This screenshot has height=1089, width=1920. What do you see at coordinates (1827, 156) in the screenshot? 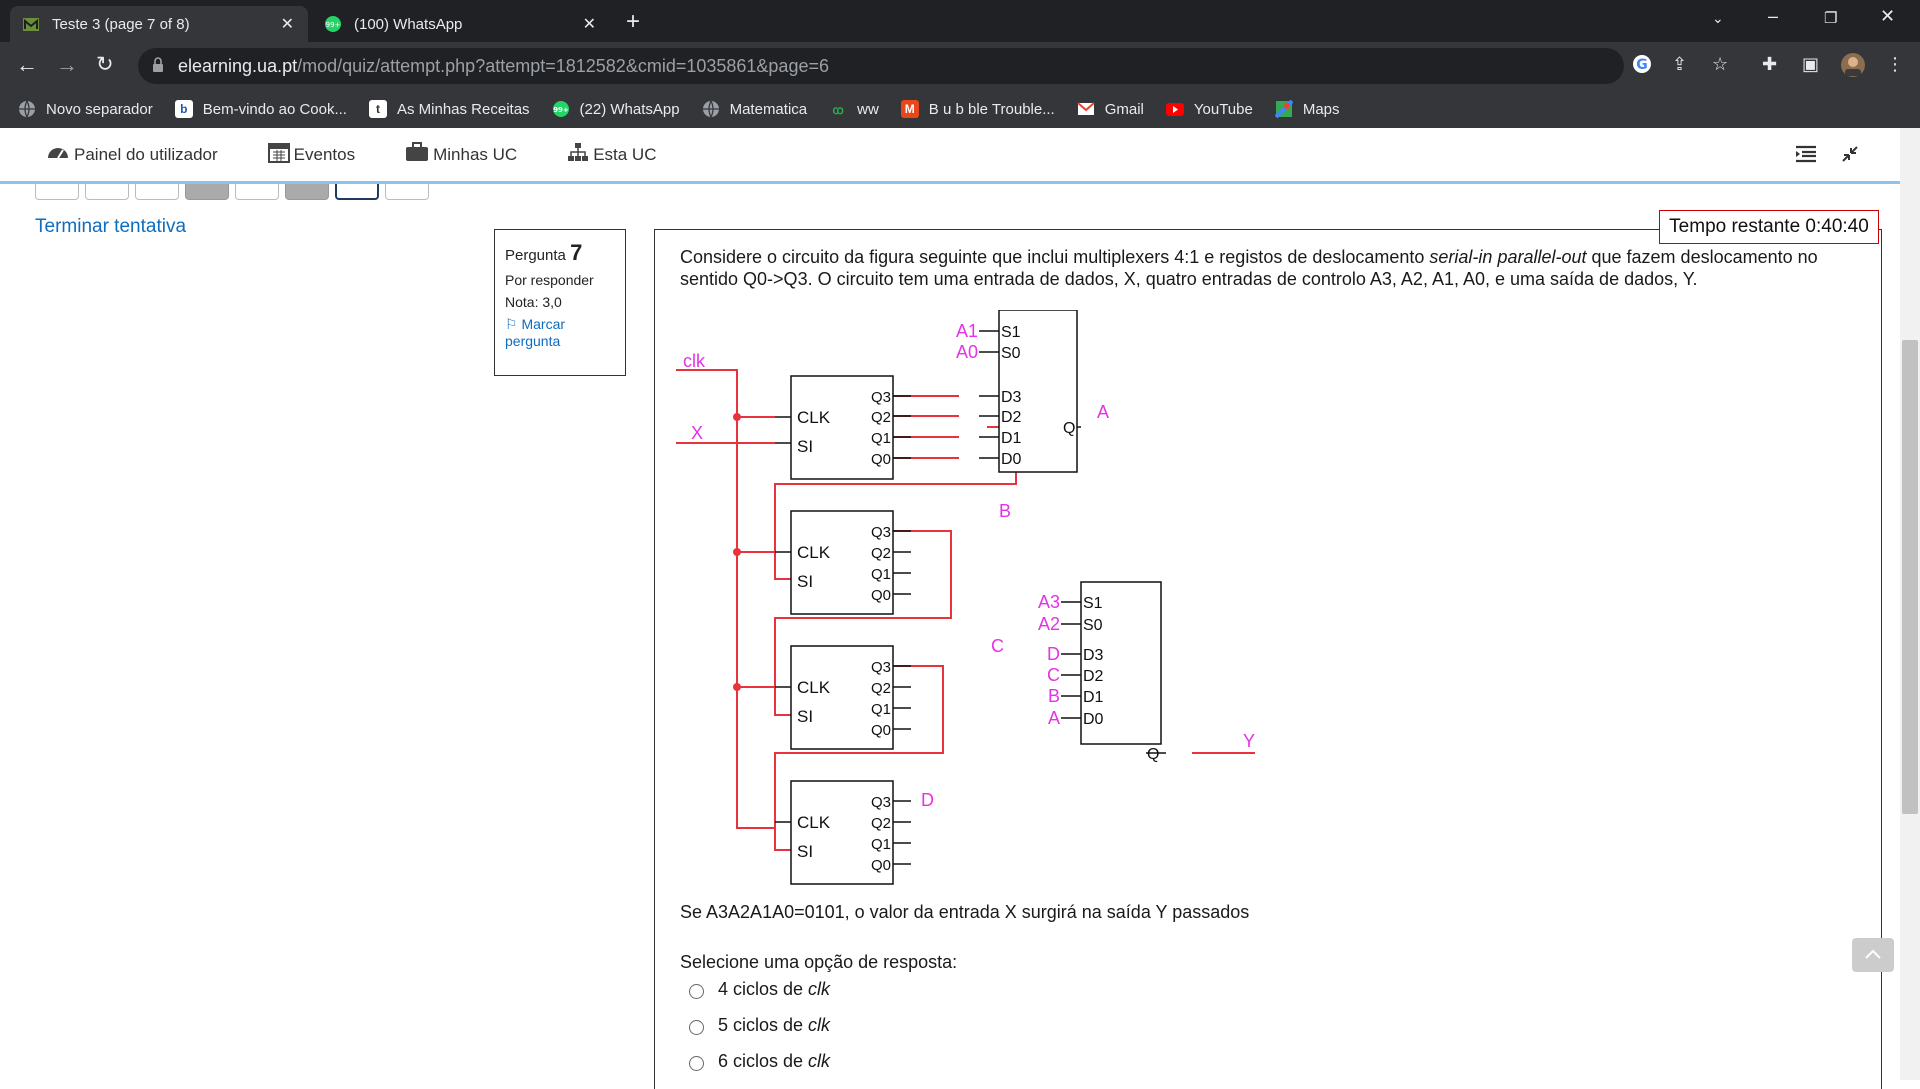
I see `nav-tools` at bounding box center [1827, 156].